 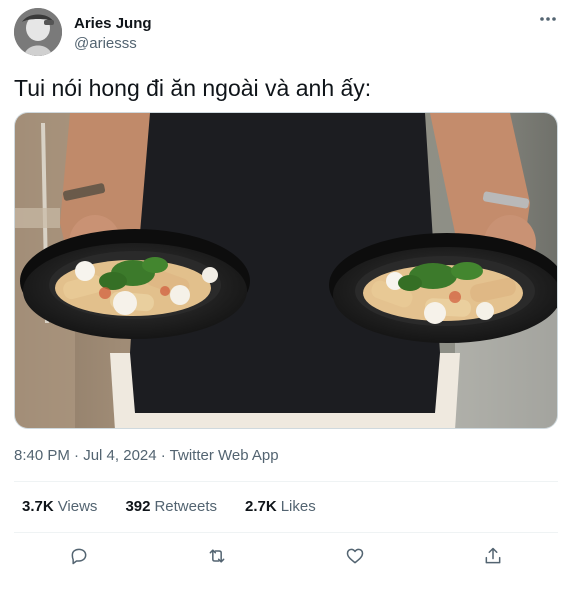 I want to click on avatar, so click(x=38, y=32).